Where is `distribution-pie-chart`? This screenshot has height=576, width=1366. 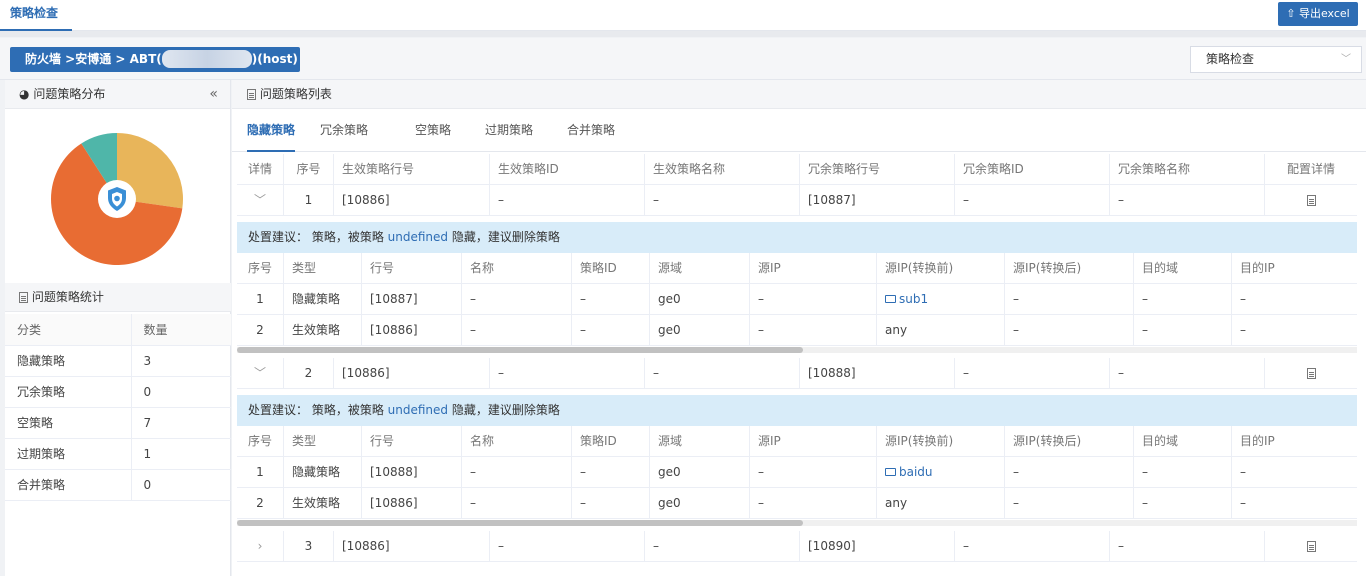 distribution-pie-chart is located at coordinates (117, 199).